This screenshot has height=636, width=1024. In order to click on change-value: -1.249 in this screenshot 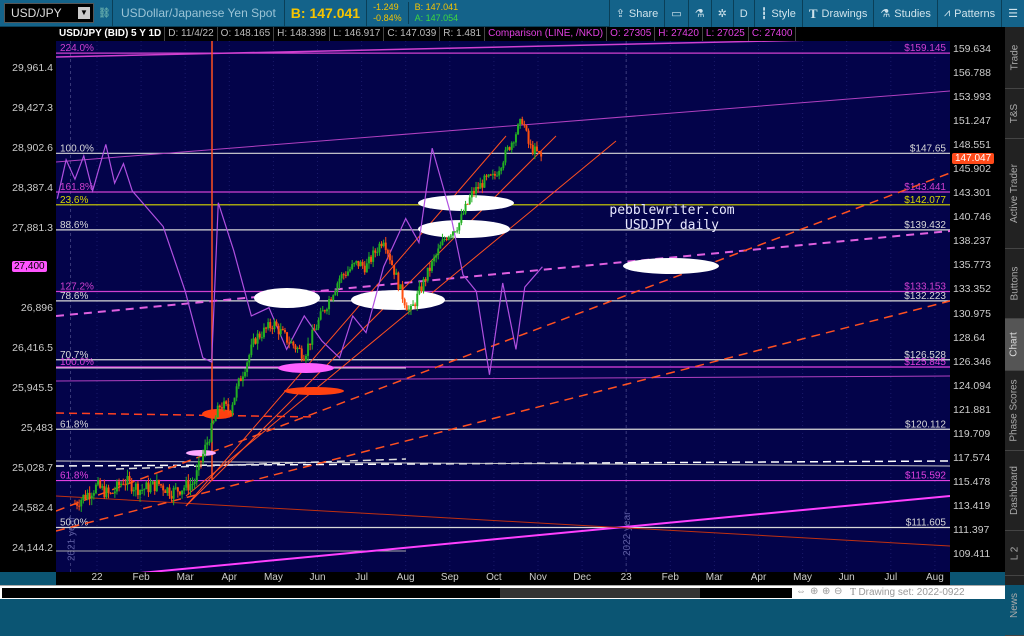, I will do `click(386, 7)`.